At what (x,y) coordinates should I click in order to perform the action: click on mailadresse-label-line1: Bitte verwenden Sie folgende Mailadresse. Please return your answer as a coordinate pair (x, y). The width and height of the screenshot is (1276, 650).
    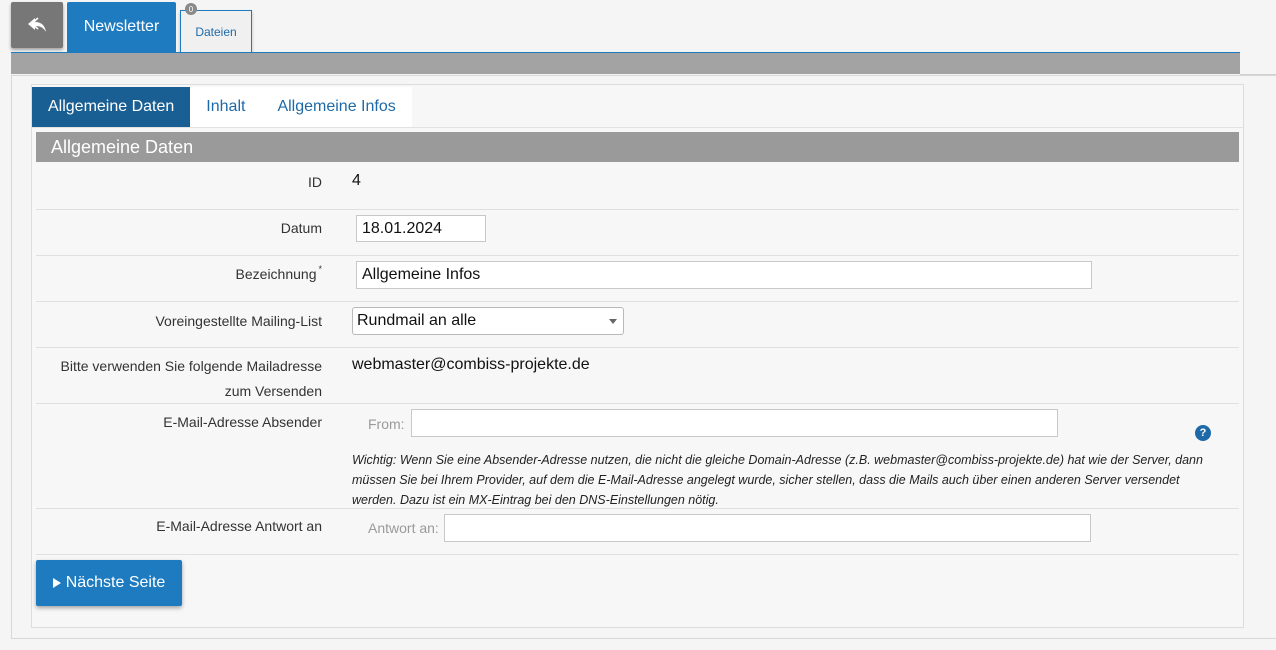
    Looking at the image, I should click on (191, 366).